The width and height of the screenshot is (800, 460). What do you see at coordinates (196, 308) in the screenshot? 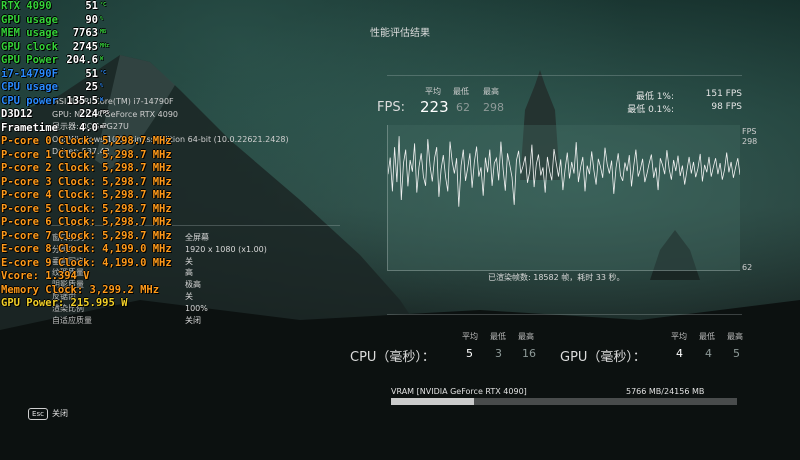
I see `setting-value: 100%` at bounding box center [196, 308].